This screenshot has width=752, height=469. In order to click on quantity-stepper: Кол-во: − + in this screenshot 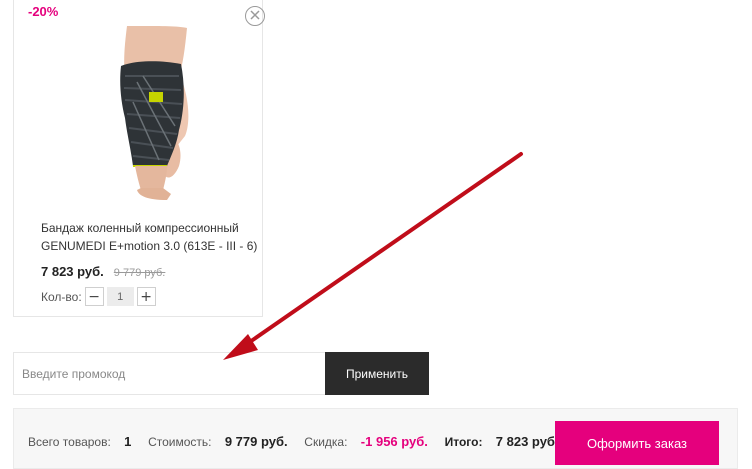, I will do `click(98, 296)`.